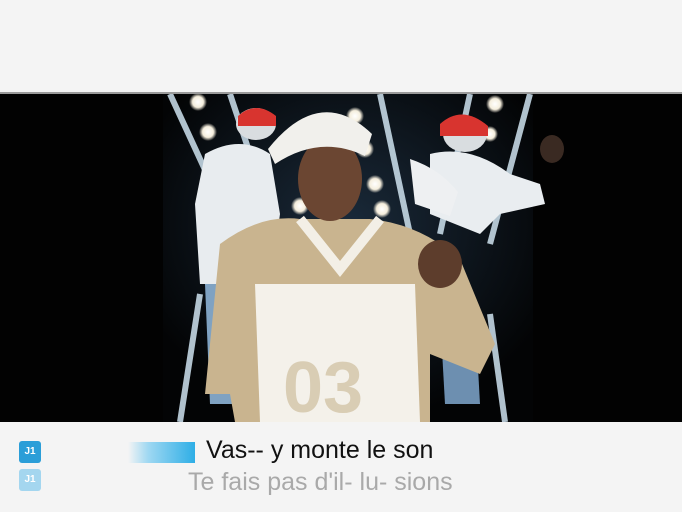  What do you see at coordinates (30, 480) in the screenshot?
I see `player-2-badge: J1` at bounding box center [30, 480].